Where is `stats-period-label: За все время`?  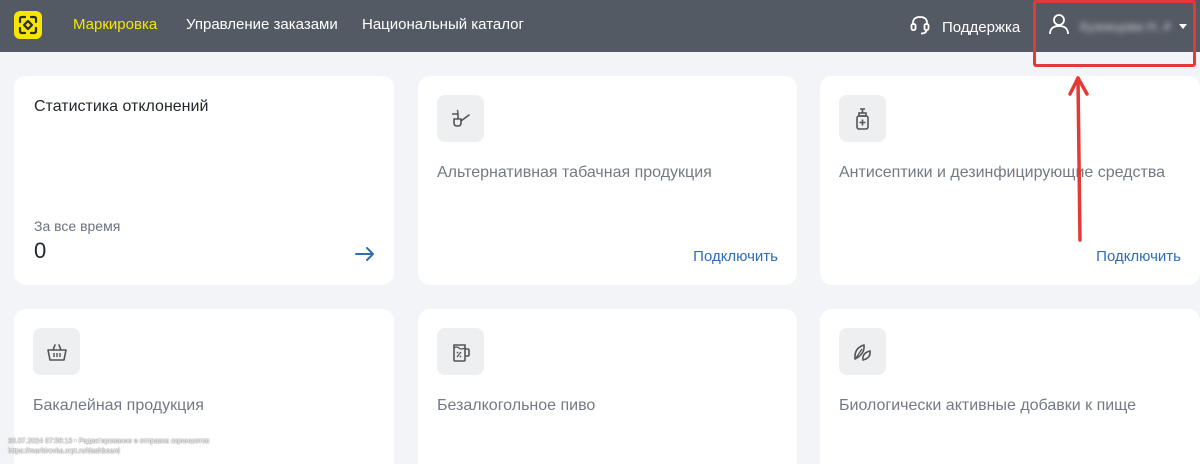 stats-period-label: За все время is located at coordinates (77, 226).